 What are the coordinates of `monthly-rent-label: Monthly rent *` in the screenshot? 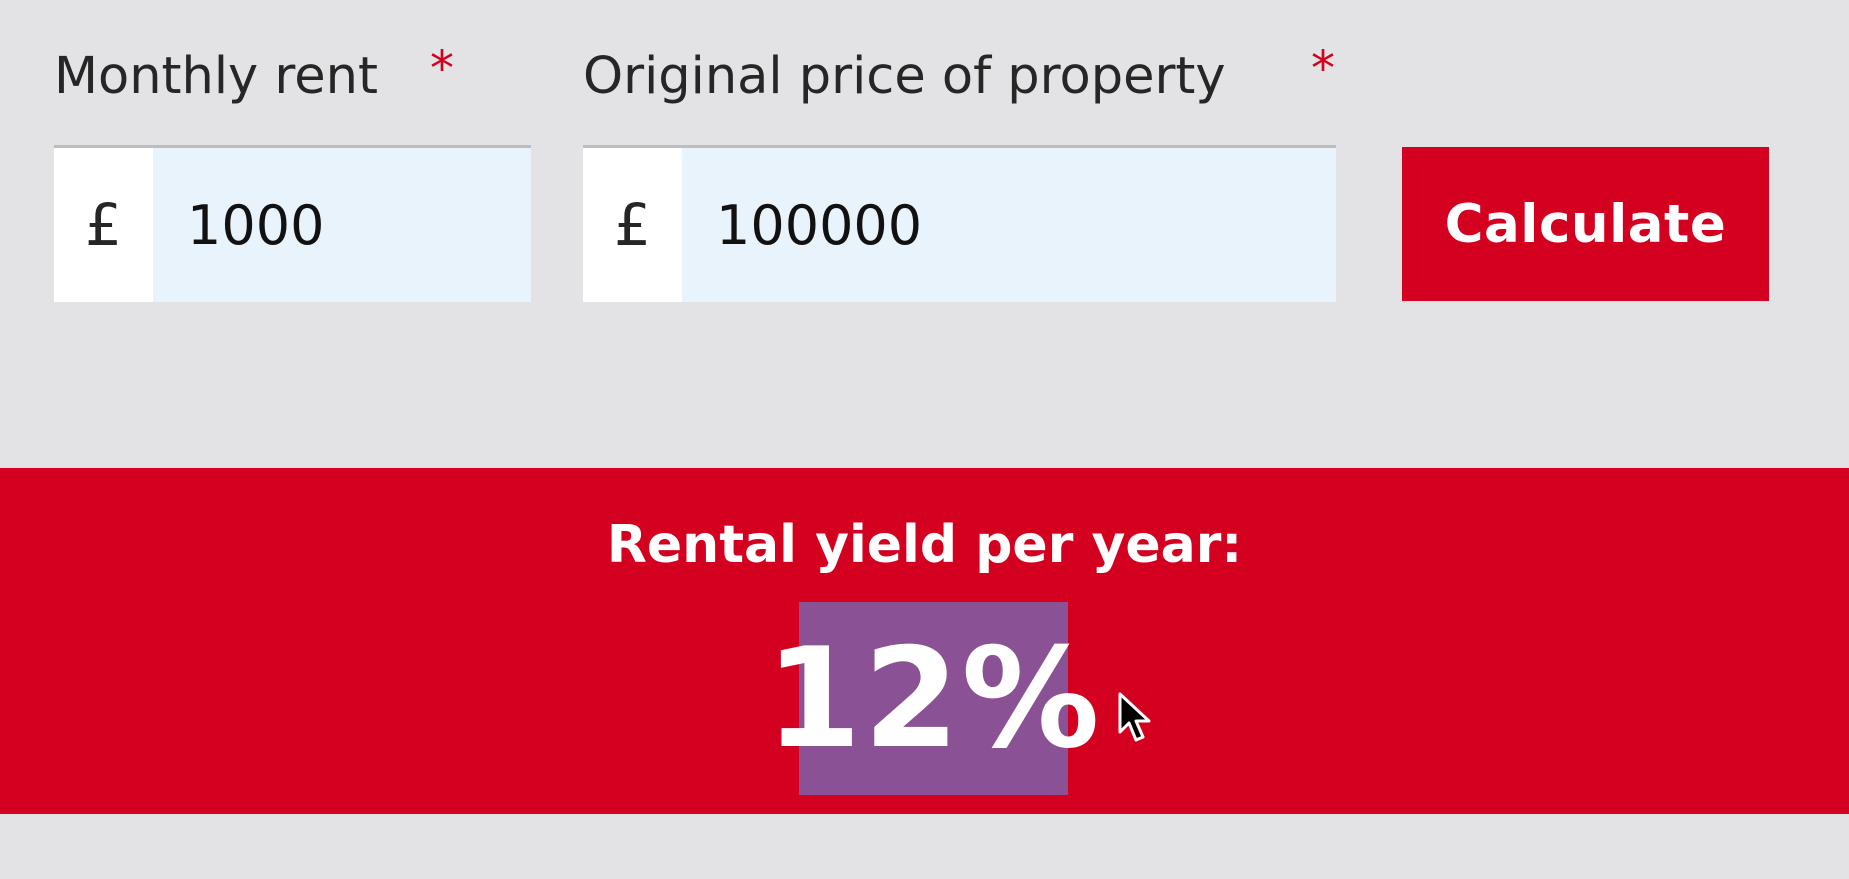 It's located at (254, 75).